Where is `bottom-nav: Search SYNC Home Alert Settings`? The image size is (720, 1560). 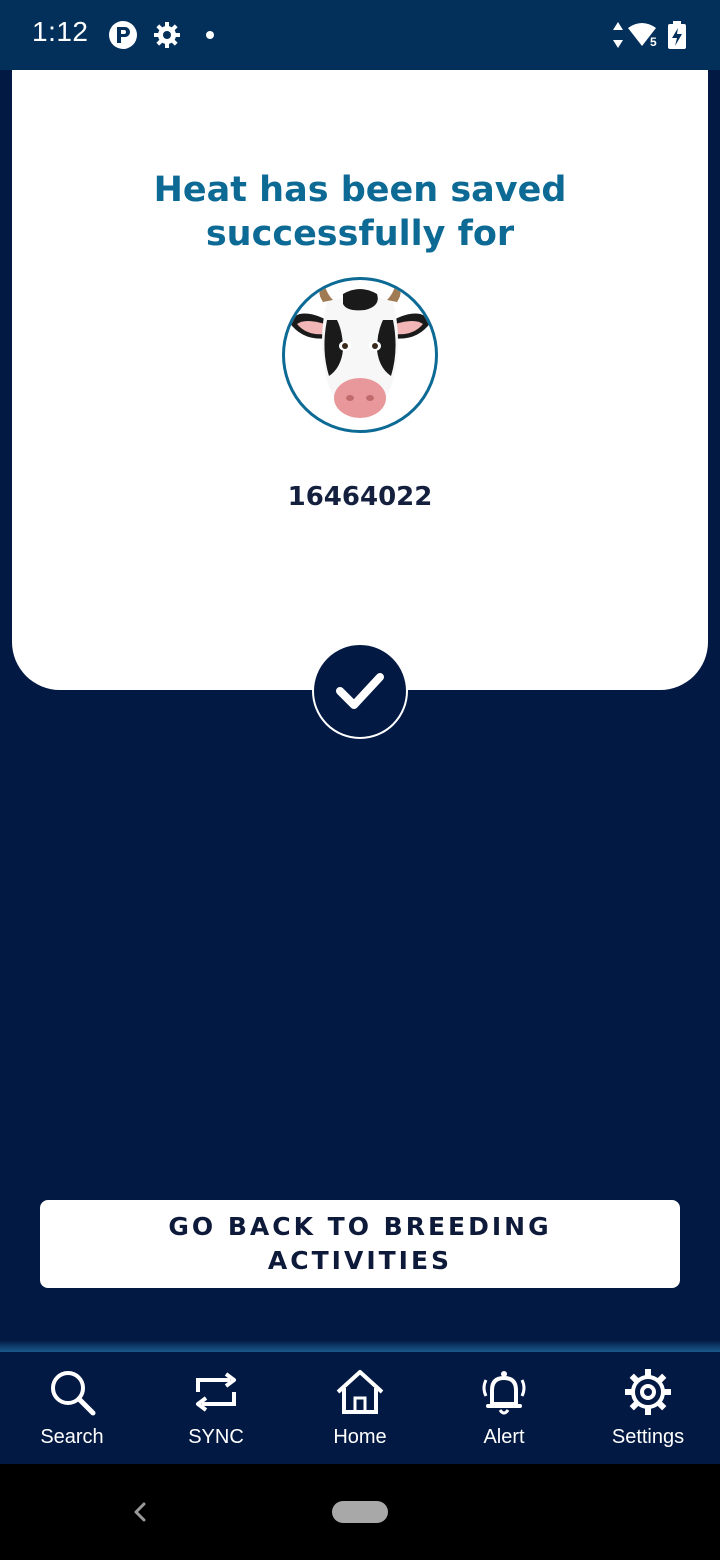 bottom-nav: Search SYNC Home Alert Settings is located at coordinates (360, 1408).